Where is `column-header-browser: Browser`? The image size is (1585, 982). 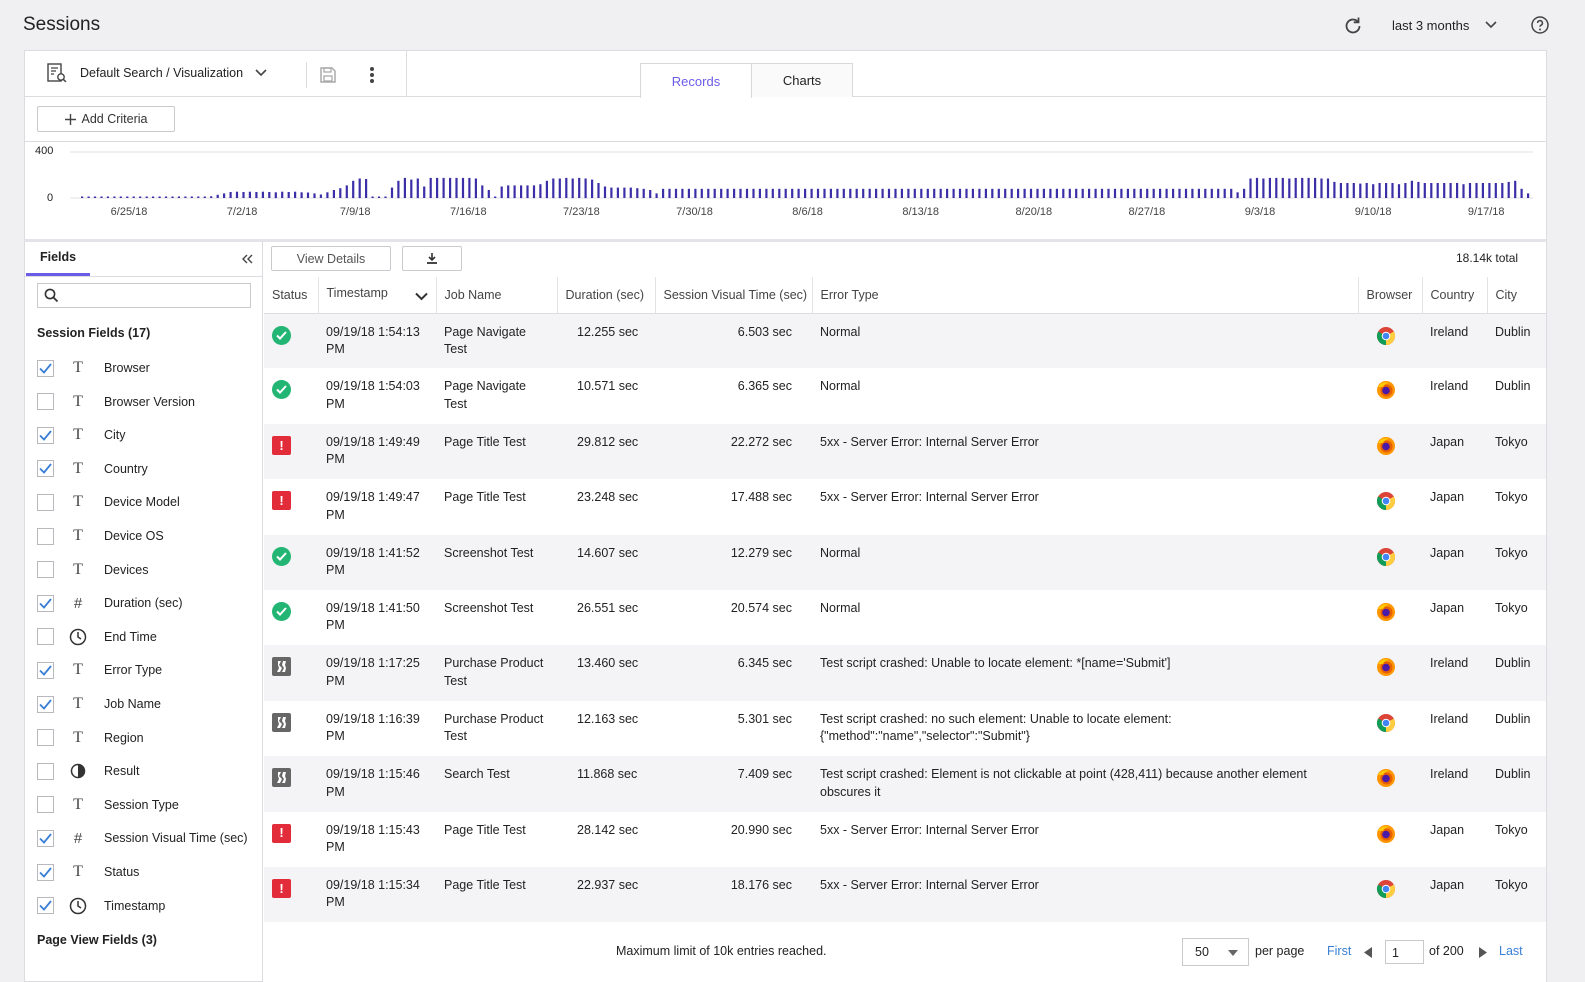
column-header-browser: Browser is located at coordinates (1390, 295).